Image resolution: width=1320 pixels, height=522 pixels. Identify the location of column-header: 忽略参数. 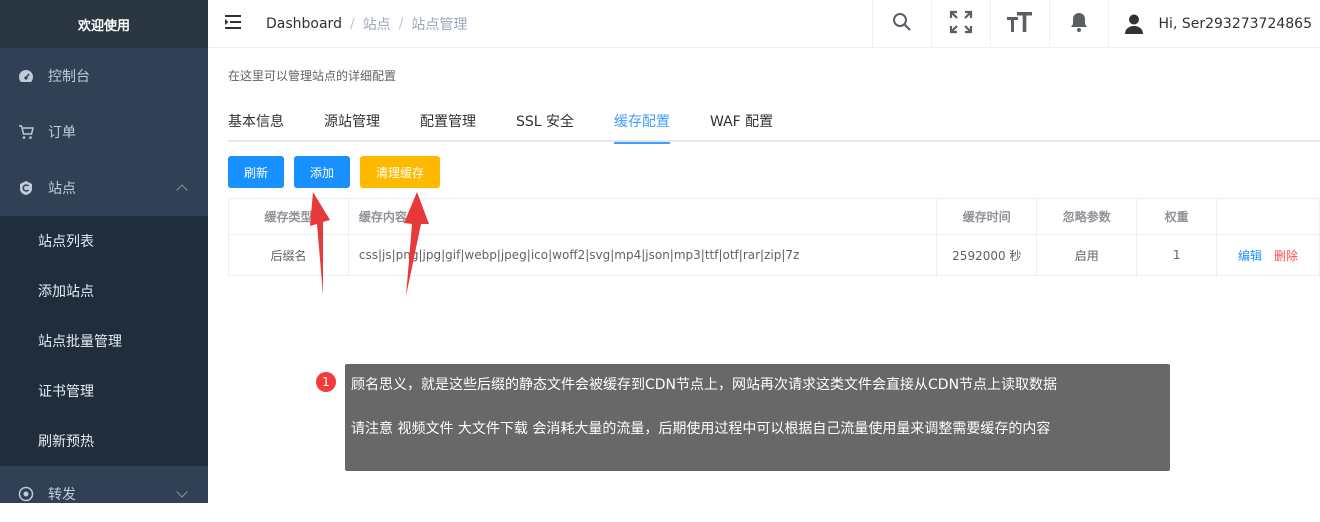
(1087, 217).